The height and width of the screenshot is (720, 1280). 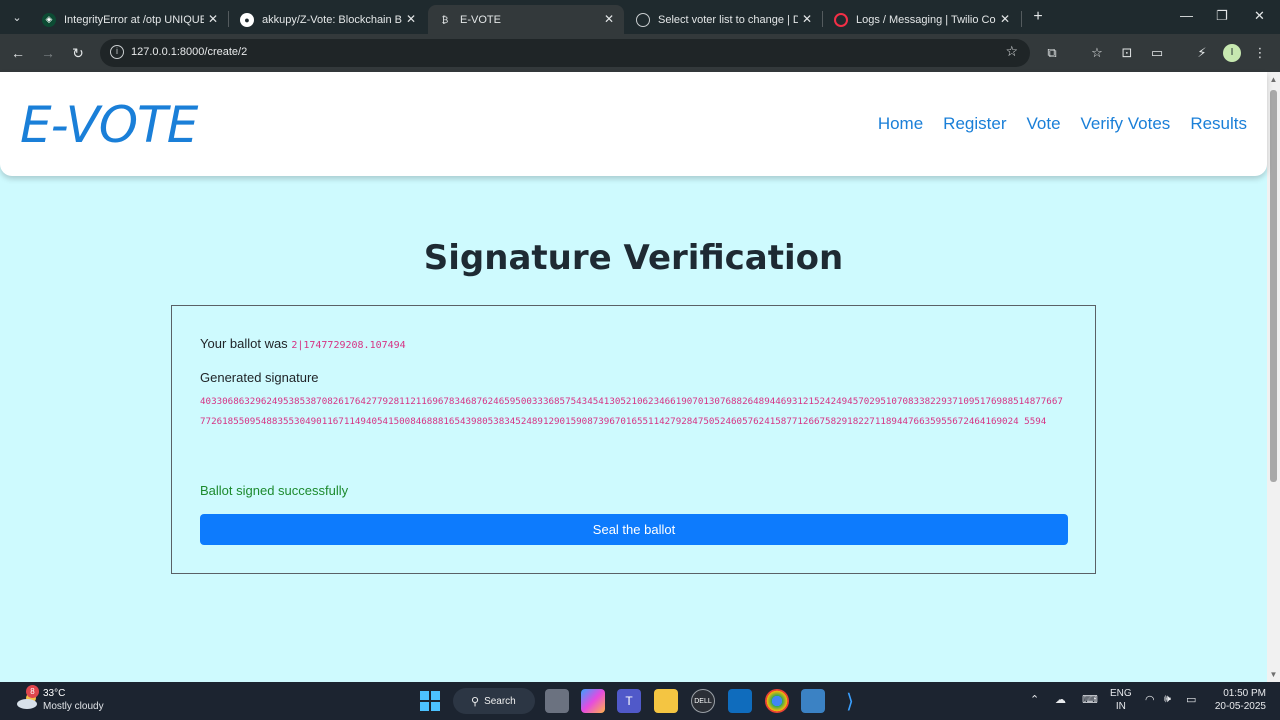 I want to click on ballot-line: Your ballot was 2|1747729208.107494, so click(x=303, y=343).